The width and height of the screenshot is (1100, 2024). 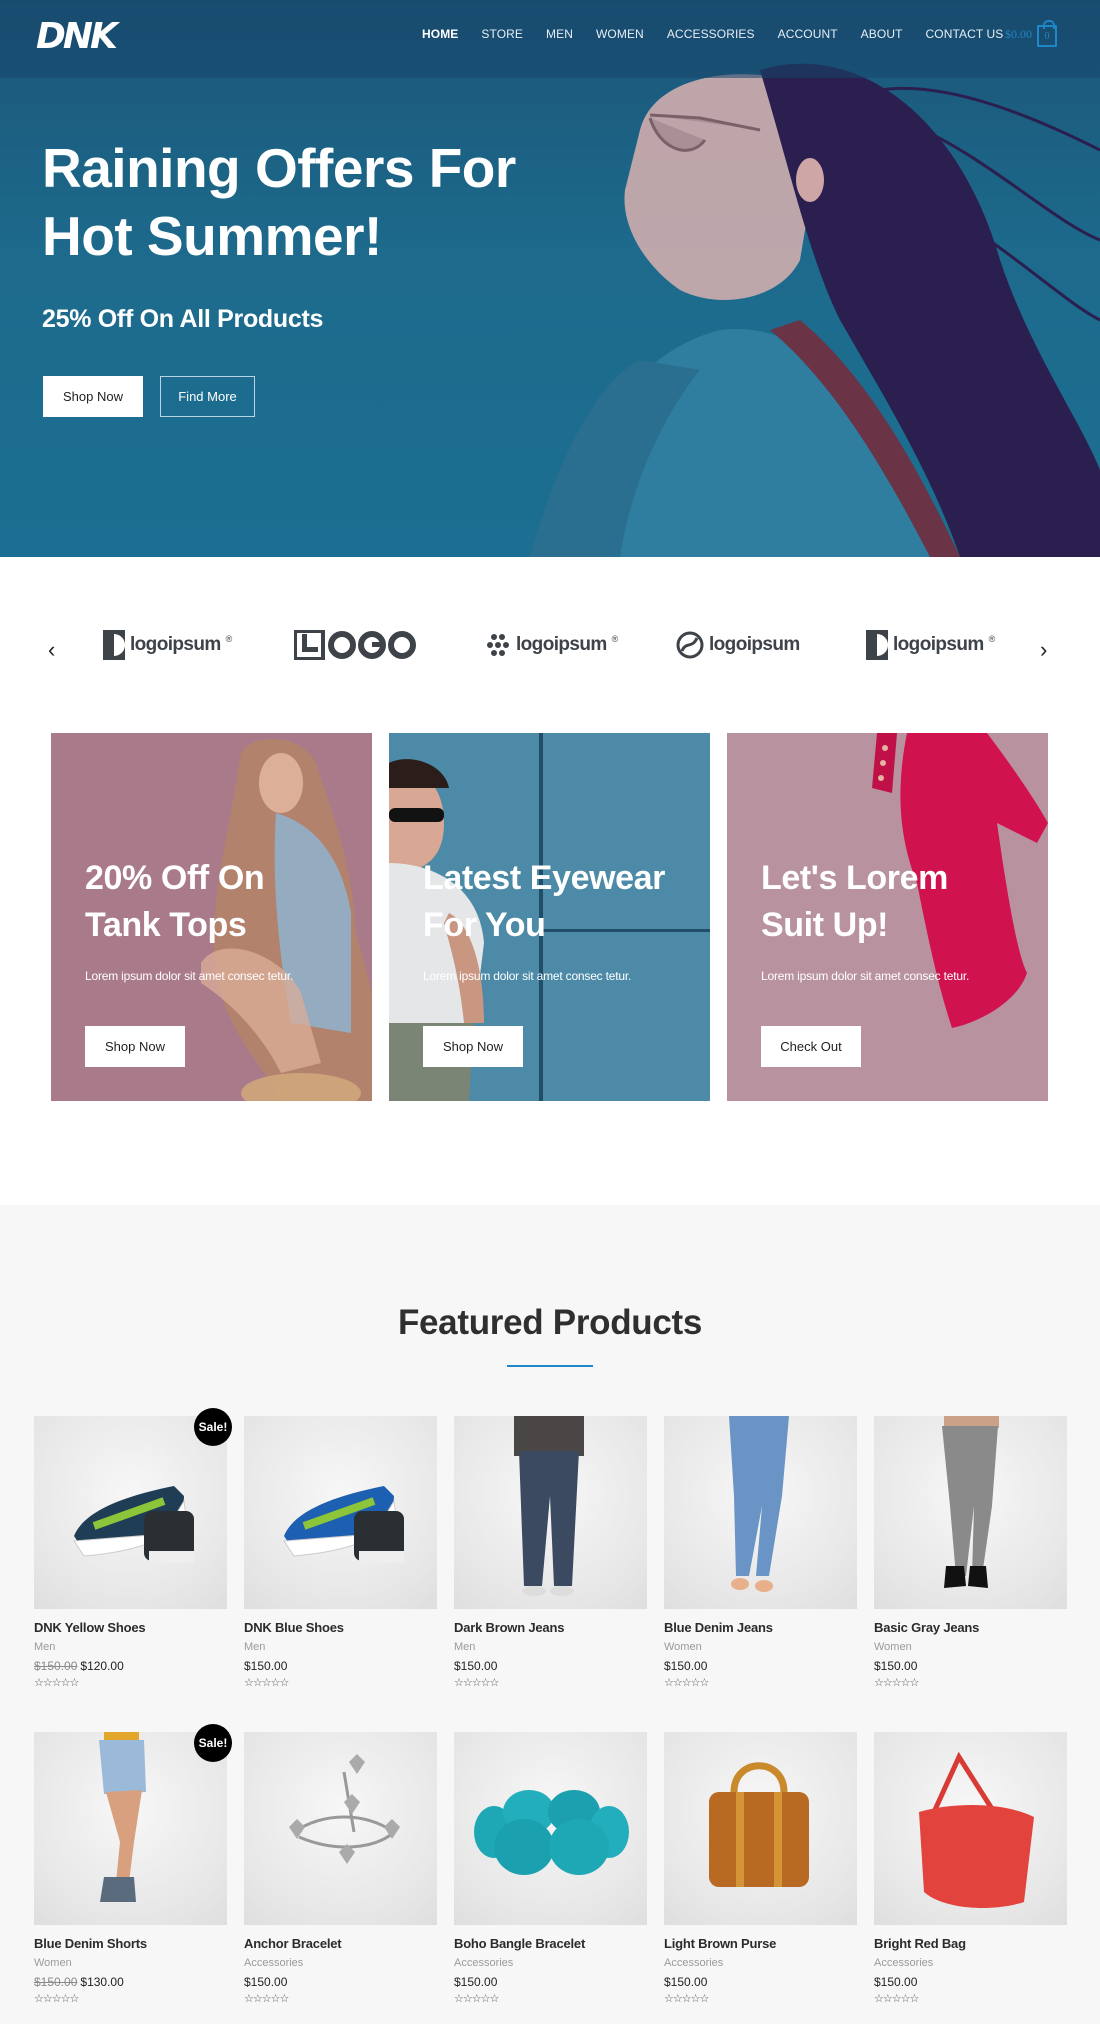 I want to click on shopping-bag-icon: 0, so click(x=1047, y=33).